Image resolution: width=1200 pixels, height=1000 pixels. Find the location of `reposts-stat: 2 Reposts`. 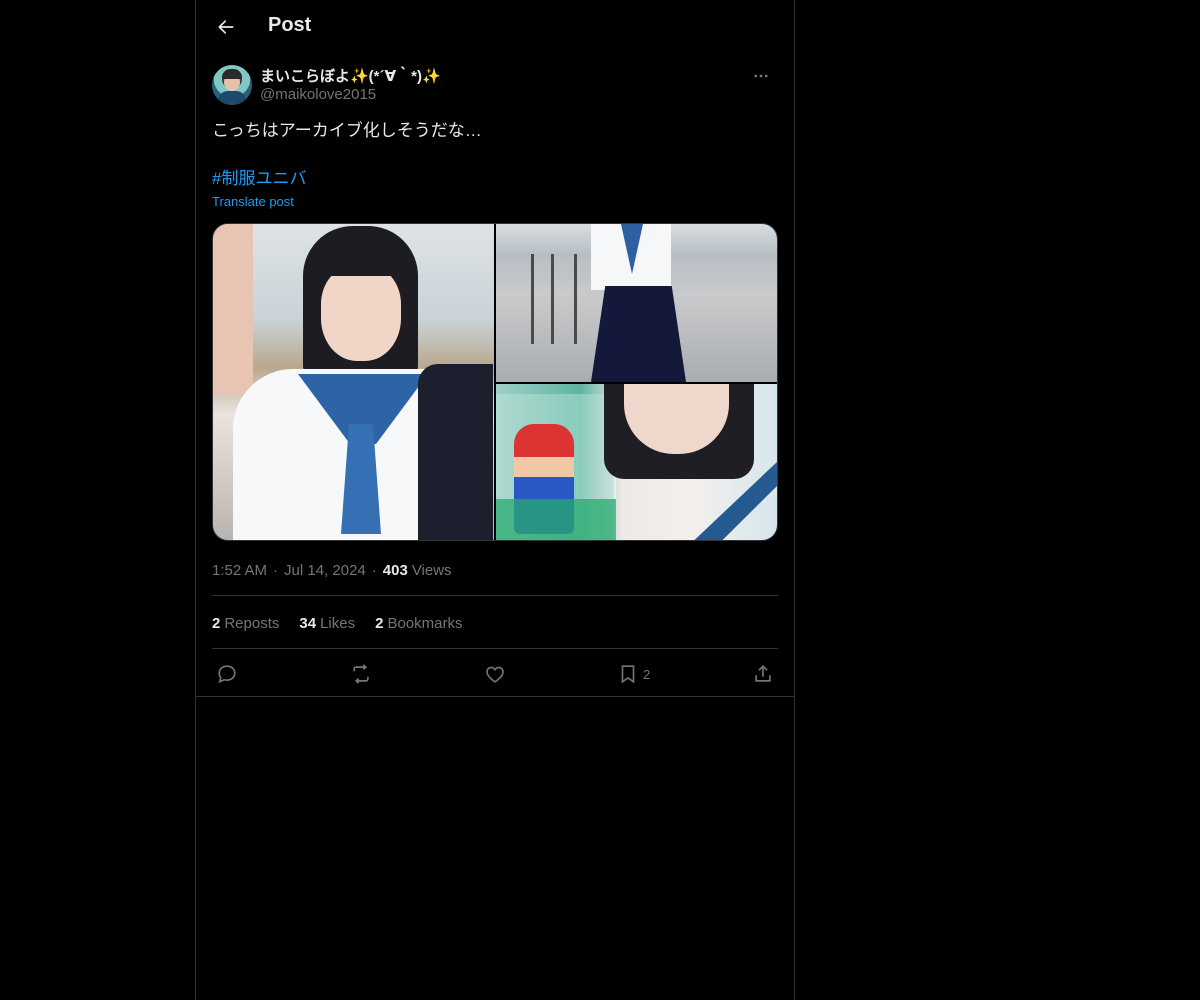

reposts-stat: 2 Reposts is located at coordinates (245, 623).